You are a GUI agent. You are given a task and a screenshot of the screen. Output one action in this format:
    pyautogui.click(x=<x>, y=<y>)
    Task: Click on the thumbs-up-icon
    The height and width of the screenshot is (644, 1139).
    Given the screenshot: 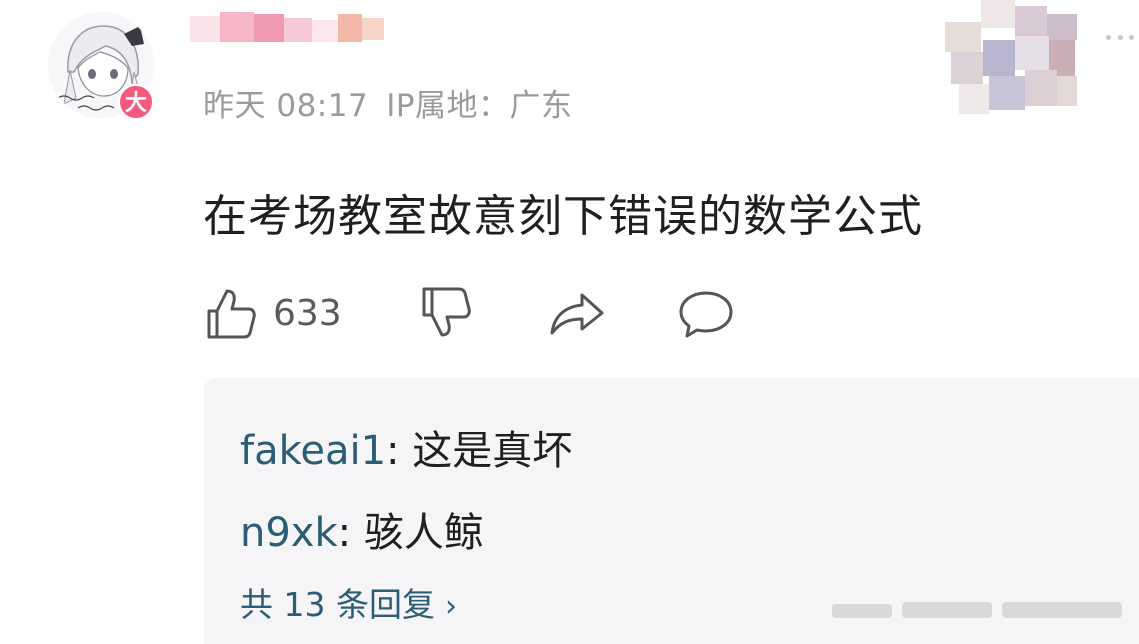 What is the action you would take?
    pyautogui.click(x=231, y=314)
    